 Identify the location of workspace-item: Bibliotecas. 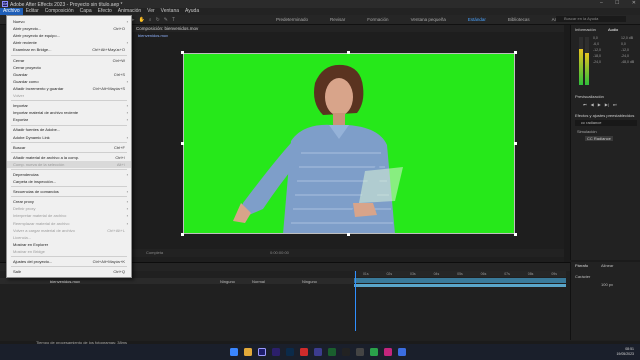
(519, 19).